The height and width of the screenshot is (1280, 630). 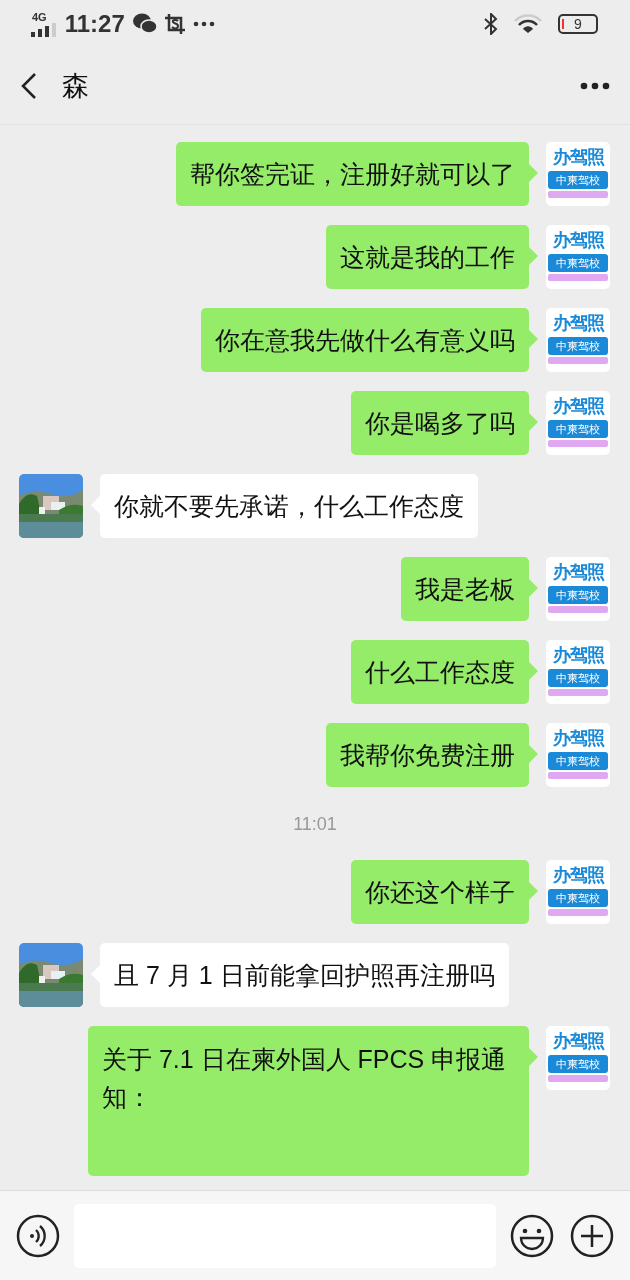 I want to click on voice-button, so click(x=38, y=1235).